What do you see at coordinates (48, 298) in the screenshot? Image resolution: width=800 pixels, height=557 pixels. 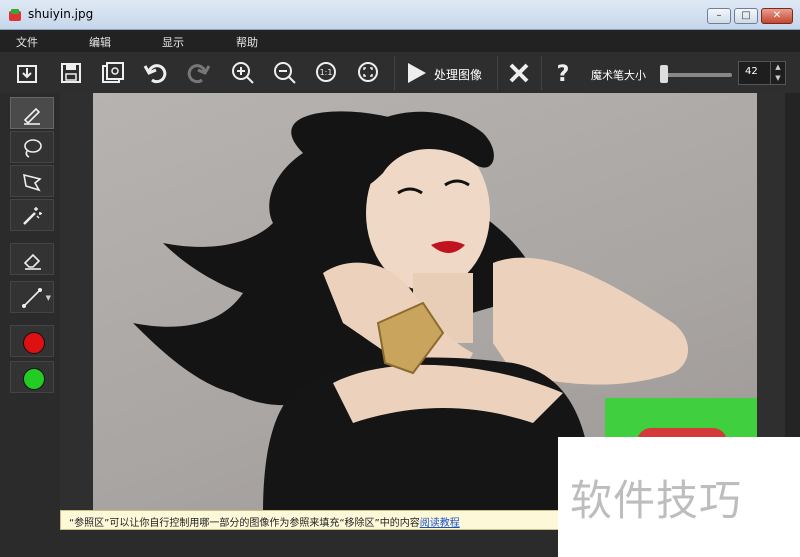 I see `chevron-down-icon: ▼` at bounding box center [48, 298].